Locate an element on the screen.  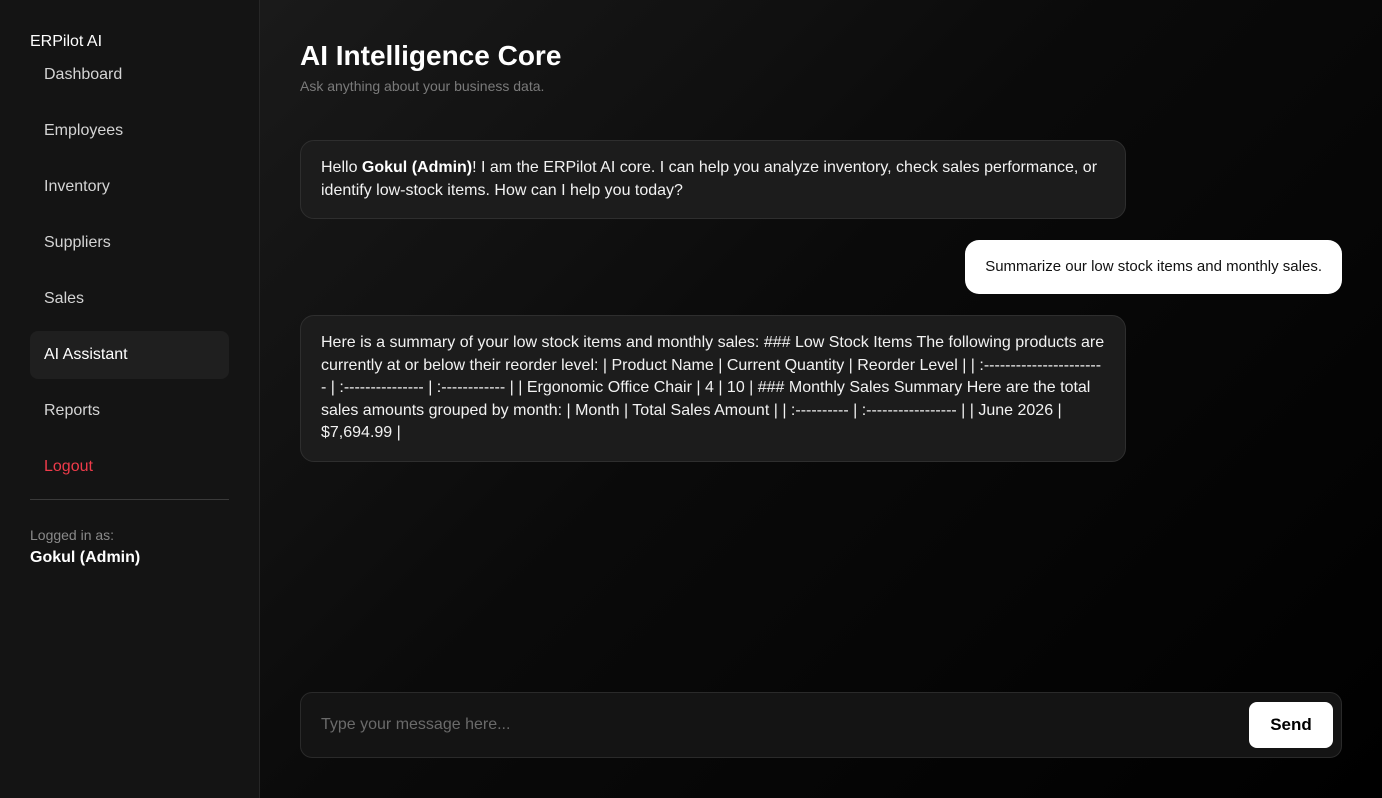
logged-in-label: Logged in as: is located at coordinates (72, 535).